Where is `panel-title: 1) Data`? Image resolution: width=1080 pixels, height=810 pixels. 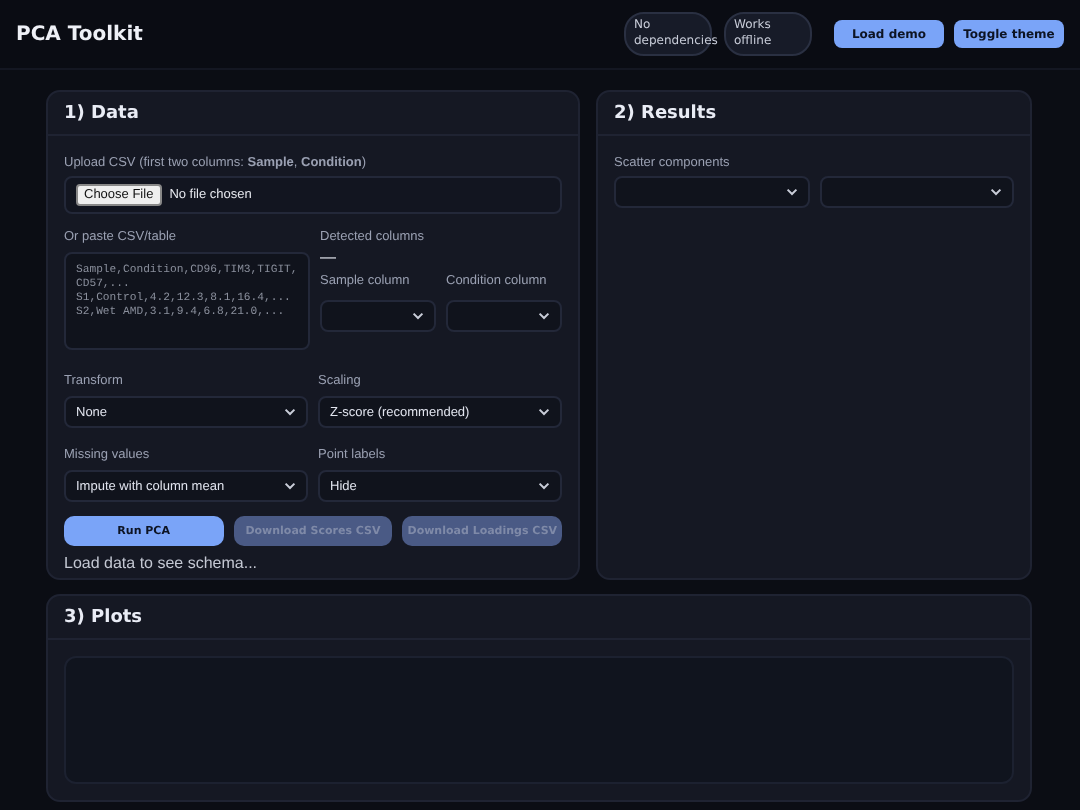 panel-title: 1) Data is located at coordinates (101, 113).